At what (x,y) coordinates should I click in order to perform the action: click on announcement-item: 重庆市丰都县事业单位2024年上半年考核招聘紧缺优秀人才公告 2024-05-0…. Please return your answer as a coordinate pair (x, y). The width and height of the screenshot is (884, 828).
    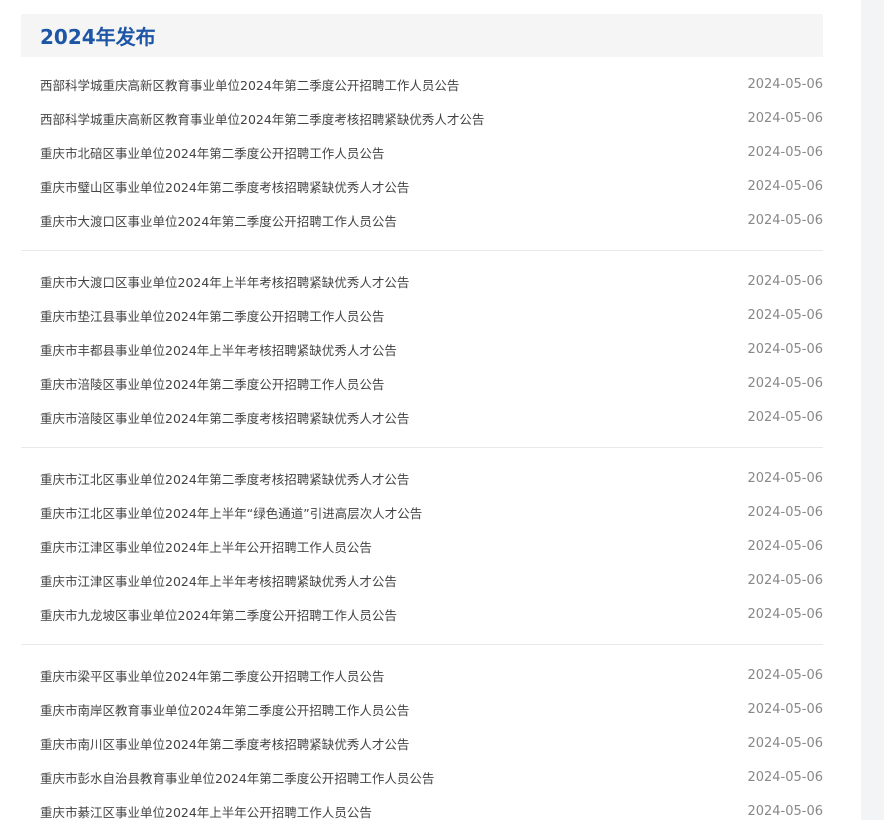
    Looking at the image, I should click on (422, 349).